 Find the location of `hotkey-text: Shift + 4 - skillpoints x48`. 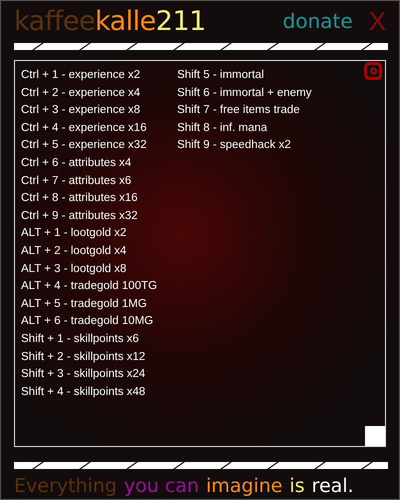

hotkey-text: Shift + 4 - skillpoints x48 is located at coordinates (83, 392).